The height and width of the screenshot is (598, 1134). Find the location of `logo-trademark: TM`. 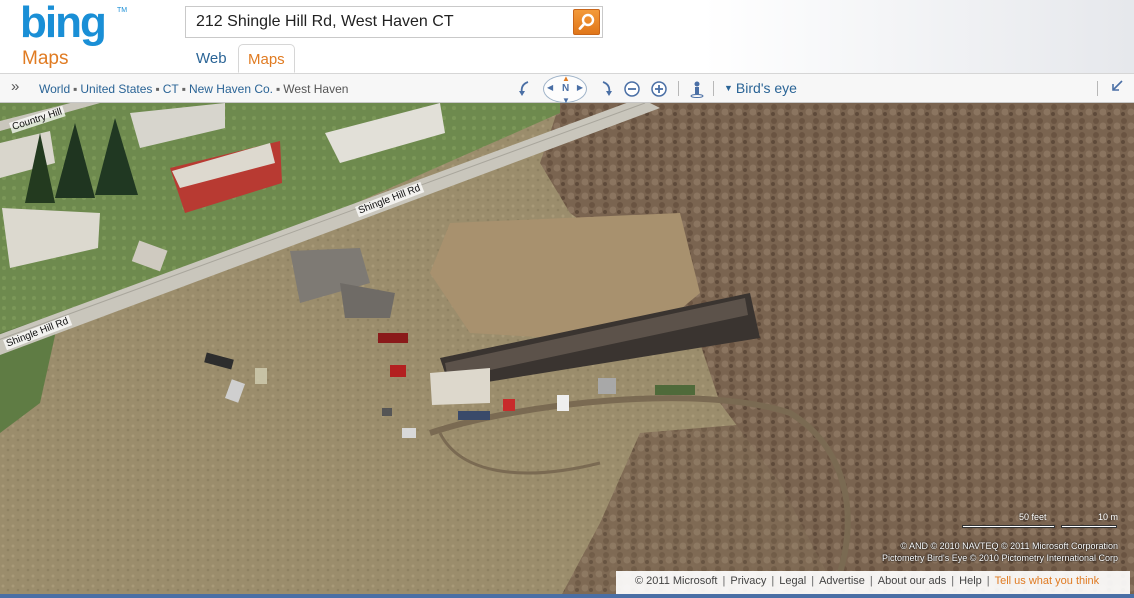

logo-trademark: TM is located at coordinates (122, 10).